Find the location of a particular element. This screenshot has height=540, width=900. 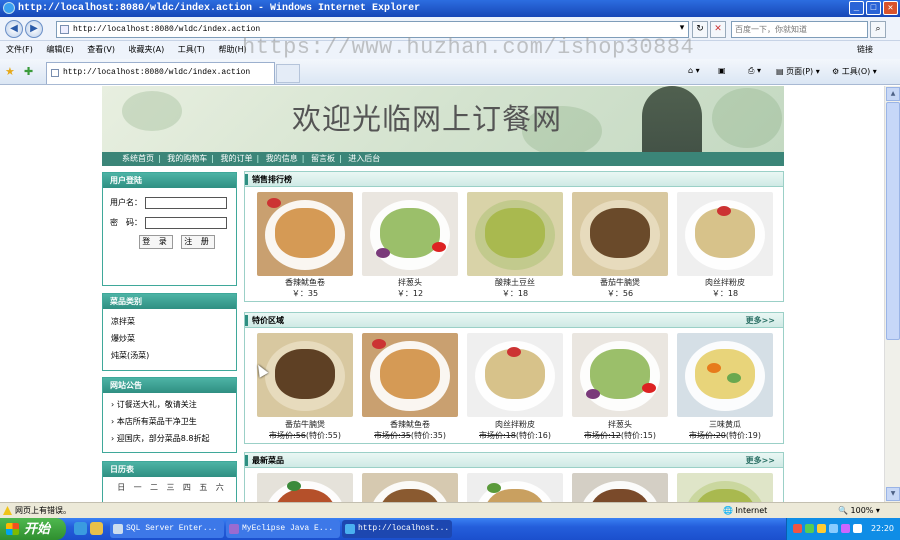

zoom-level: 🔍 100% ▾ is located at coordinates (859, 510).